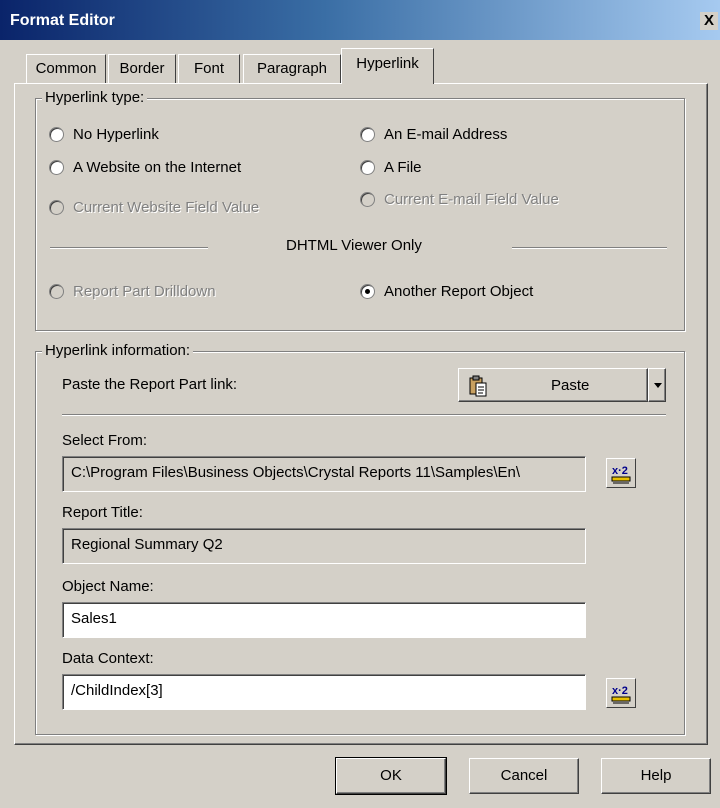 The height and width of the screenshot is (808, 720). I want to click on radio-label: No Hyperlink, so click(116, 134).